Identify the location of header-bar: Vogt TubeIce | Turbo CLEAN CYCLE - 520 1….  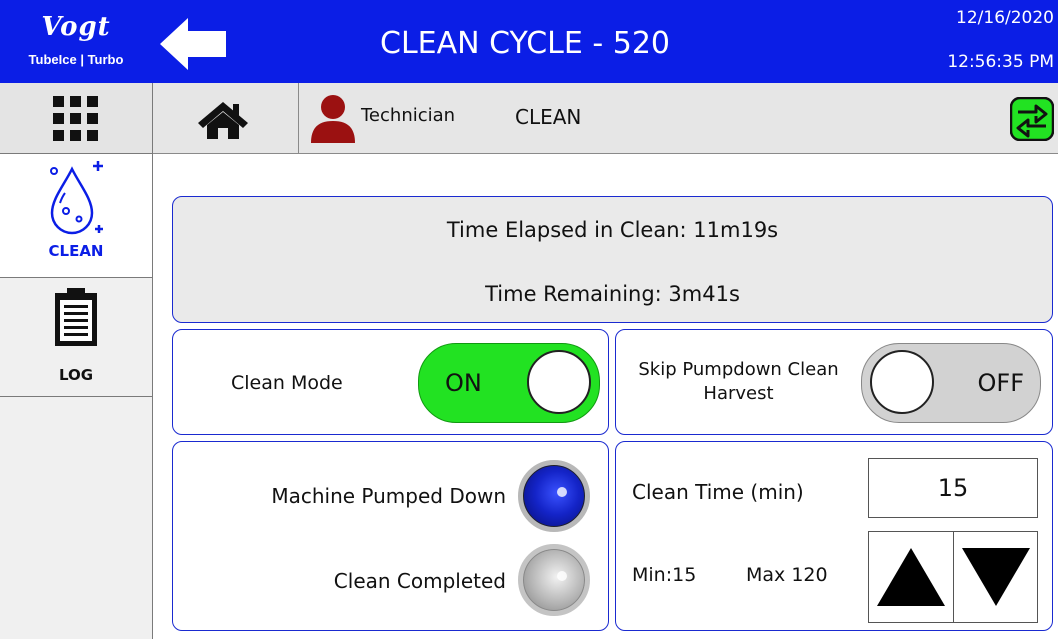
(529, 41).